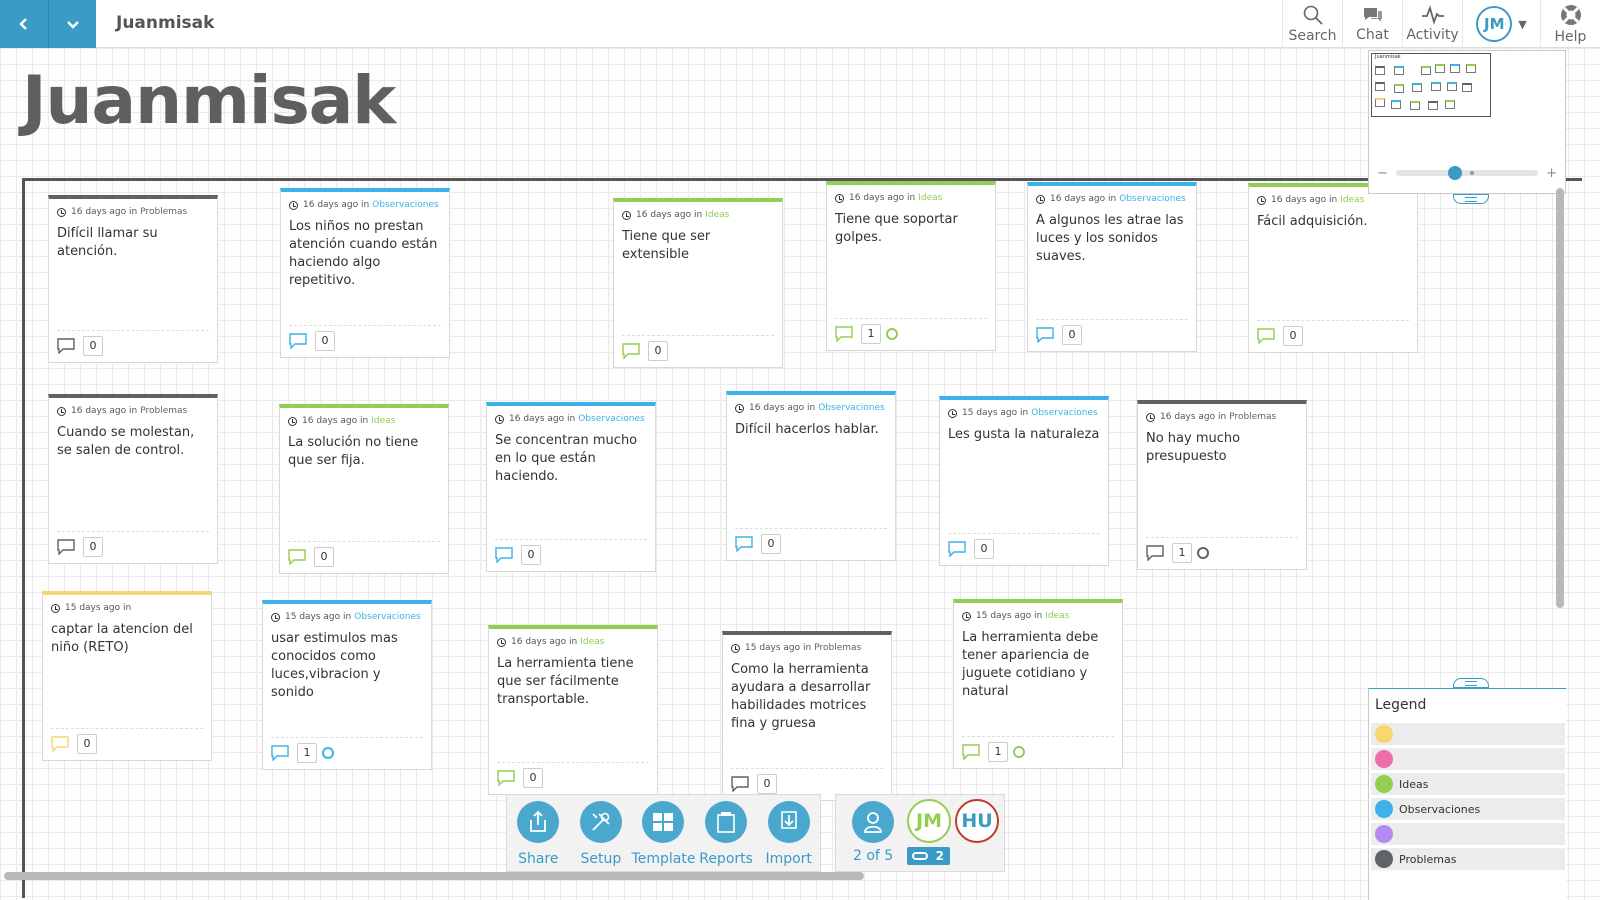 The width and height of the screenshot is (1600, 900). What do you see at coordinates (1570, 24) in the screenshot?
I see `help-button: Help` at bounding box center [1570, 24].